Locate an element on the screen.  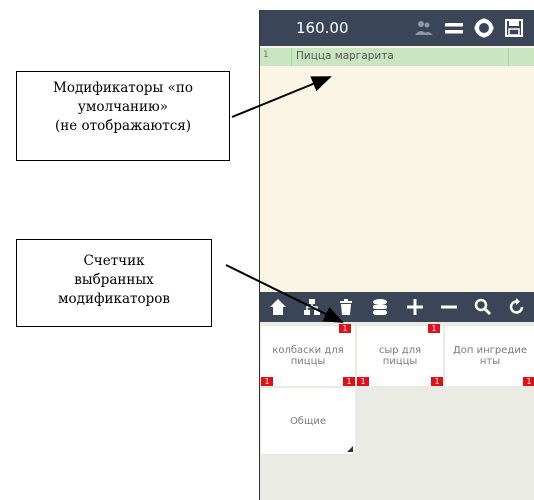
arrow-to-counter-badge is located at coordinates (284, 293).